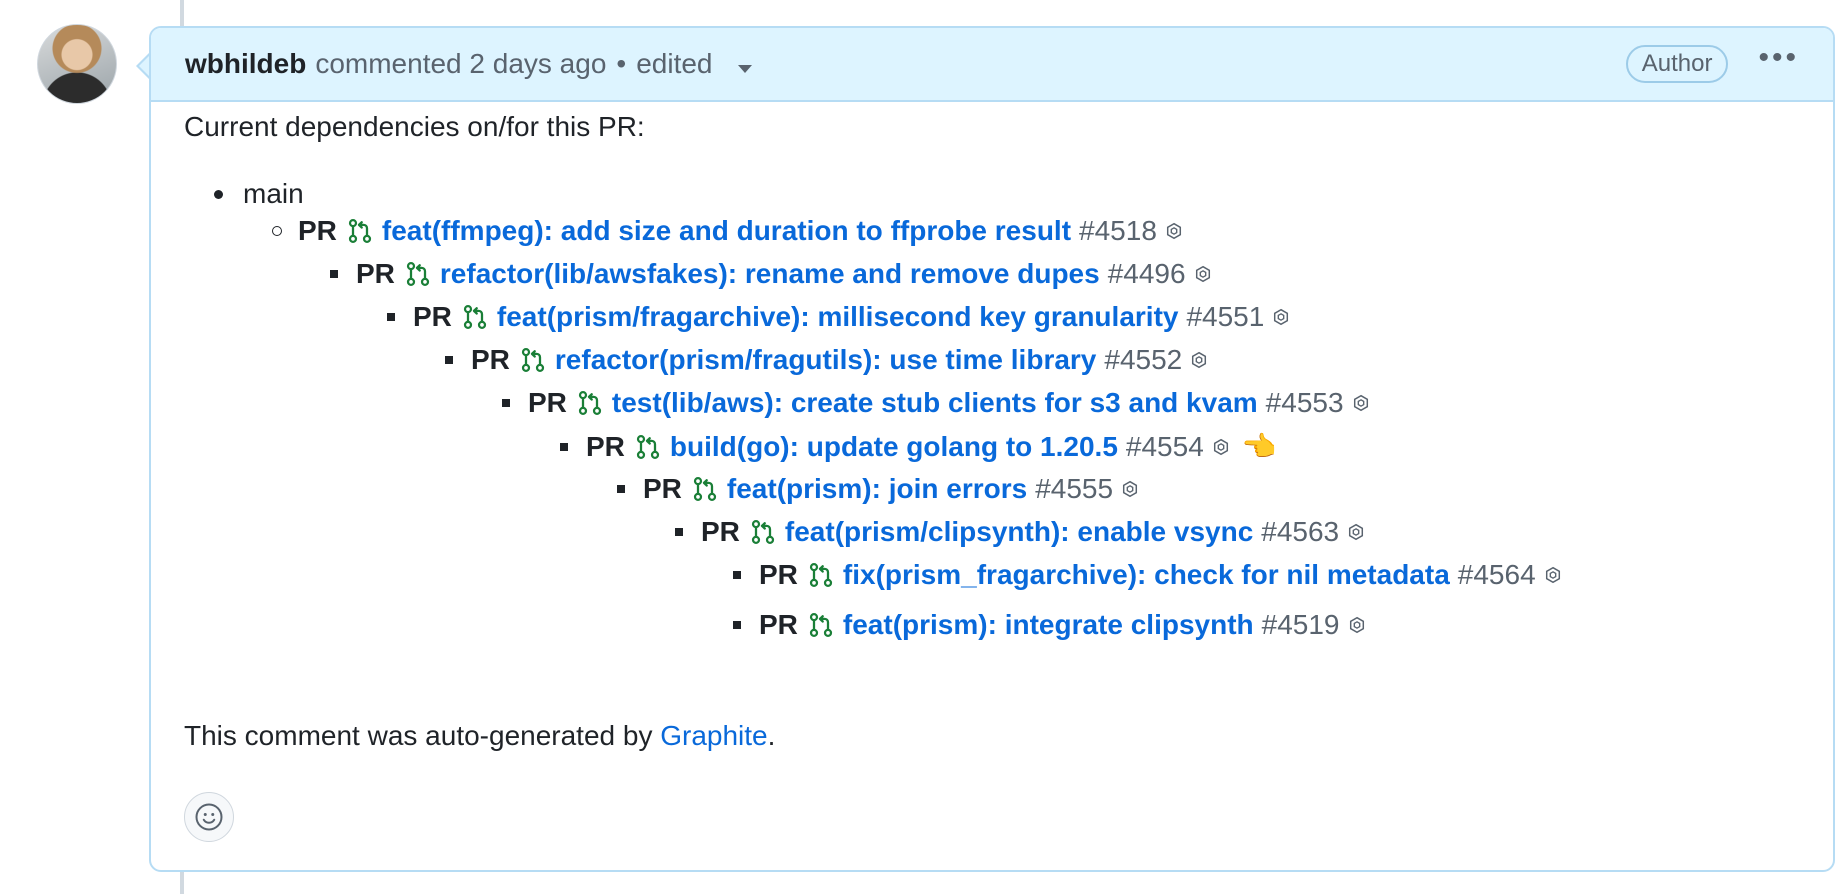 The width and height of the screenshot is (1848, 894). What do you see at coordinates (713, 735) in the screenshot?
I see `graphite-link: Graphite` at bounding box center [713, 735].